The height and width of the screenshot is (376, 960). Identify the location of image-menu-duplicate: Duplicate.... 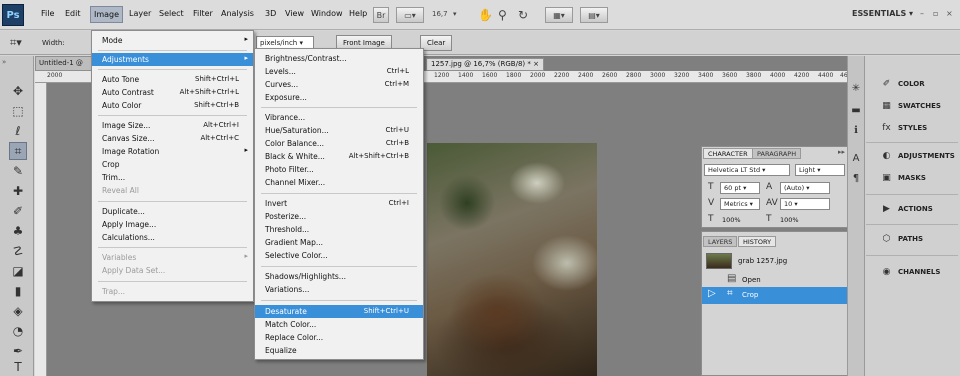
(172, 211).